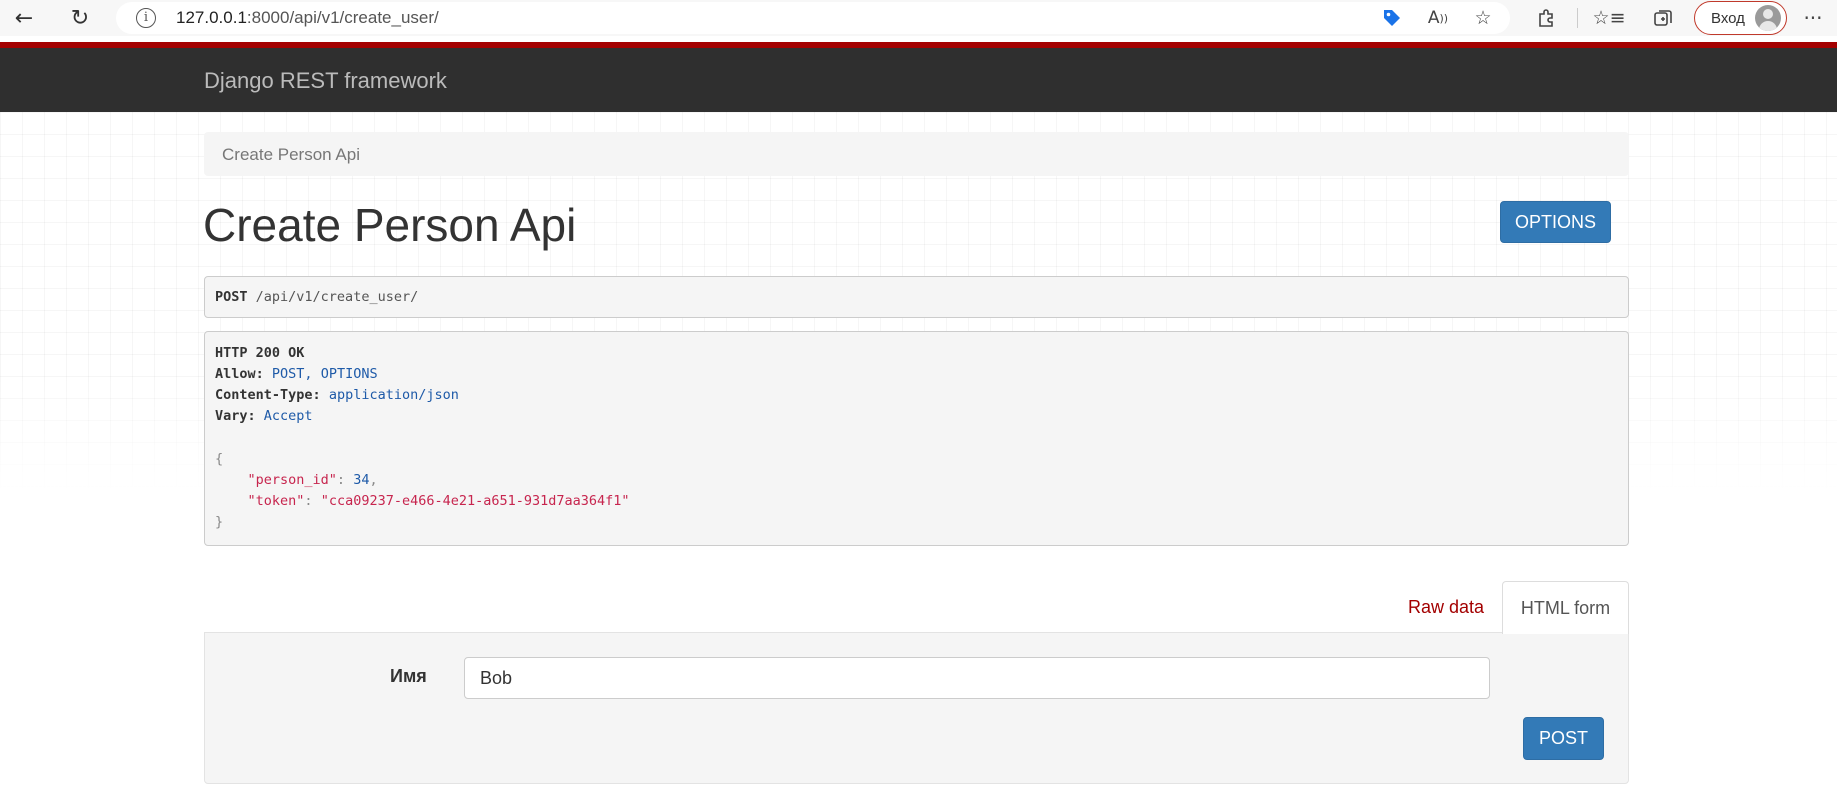 Image resolution: width=1837 pixels, height=806 pixels. I want to click on json-key: "token", so click(276, 501).